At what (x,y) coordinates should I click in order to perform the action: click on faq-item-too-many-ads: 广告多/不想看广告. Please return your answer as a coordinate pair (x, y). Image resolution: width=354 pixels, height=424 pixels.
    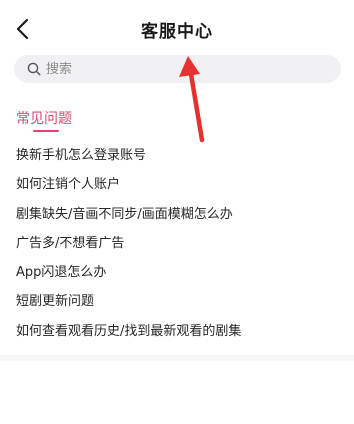
    Looking at the image, I should click on (181, 248).